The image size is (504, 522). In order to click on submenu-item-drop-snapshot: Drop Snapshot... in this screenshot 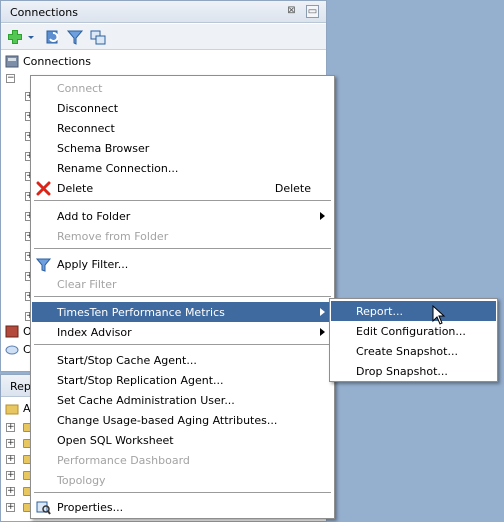, I will do `click(413, 371)`.